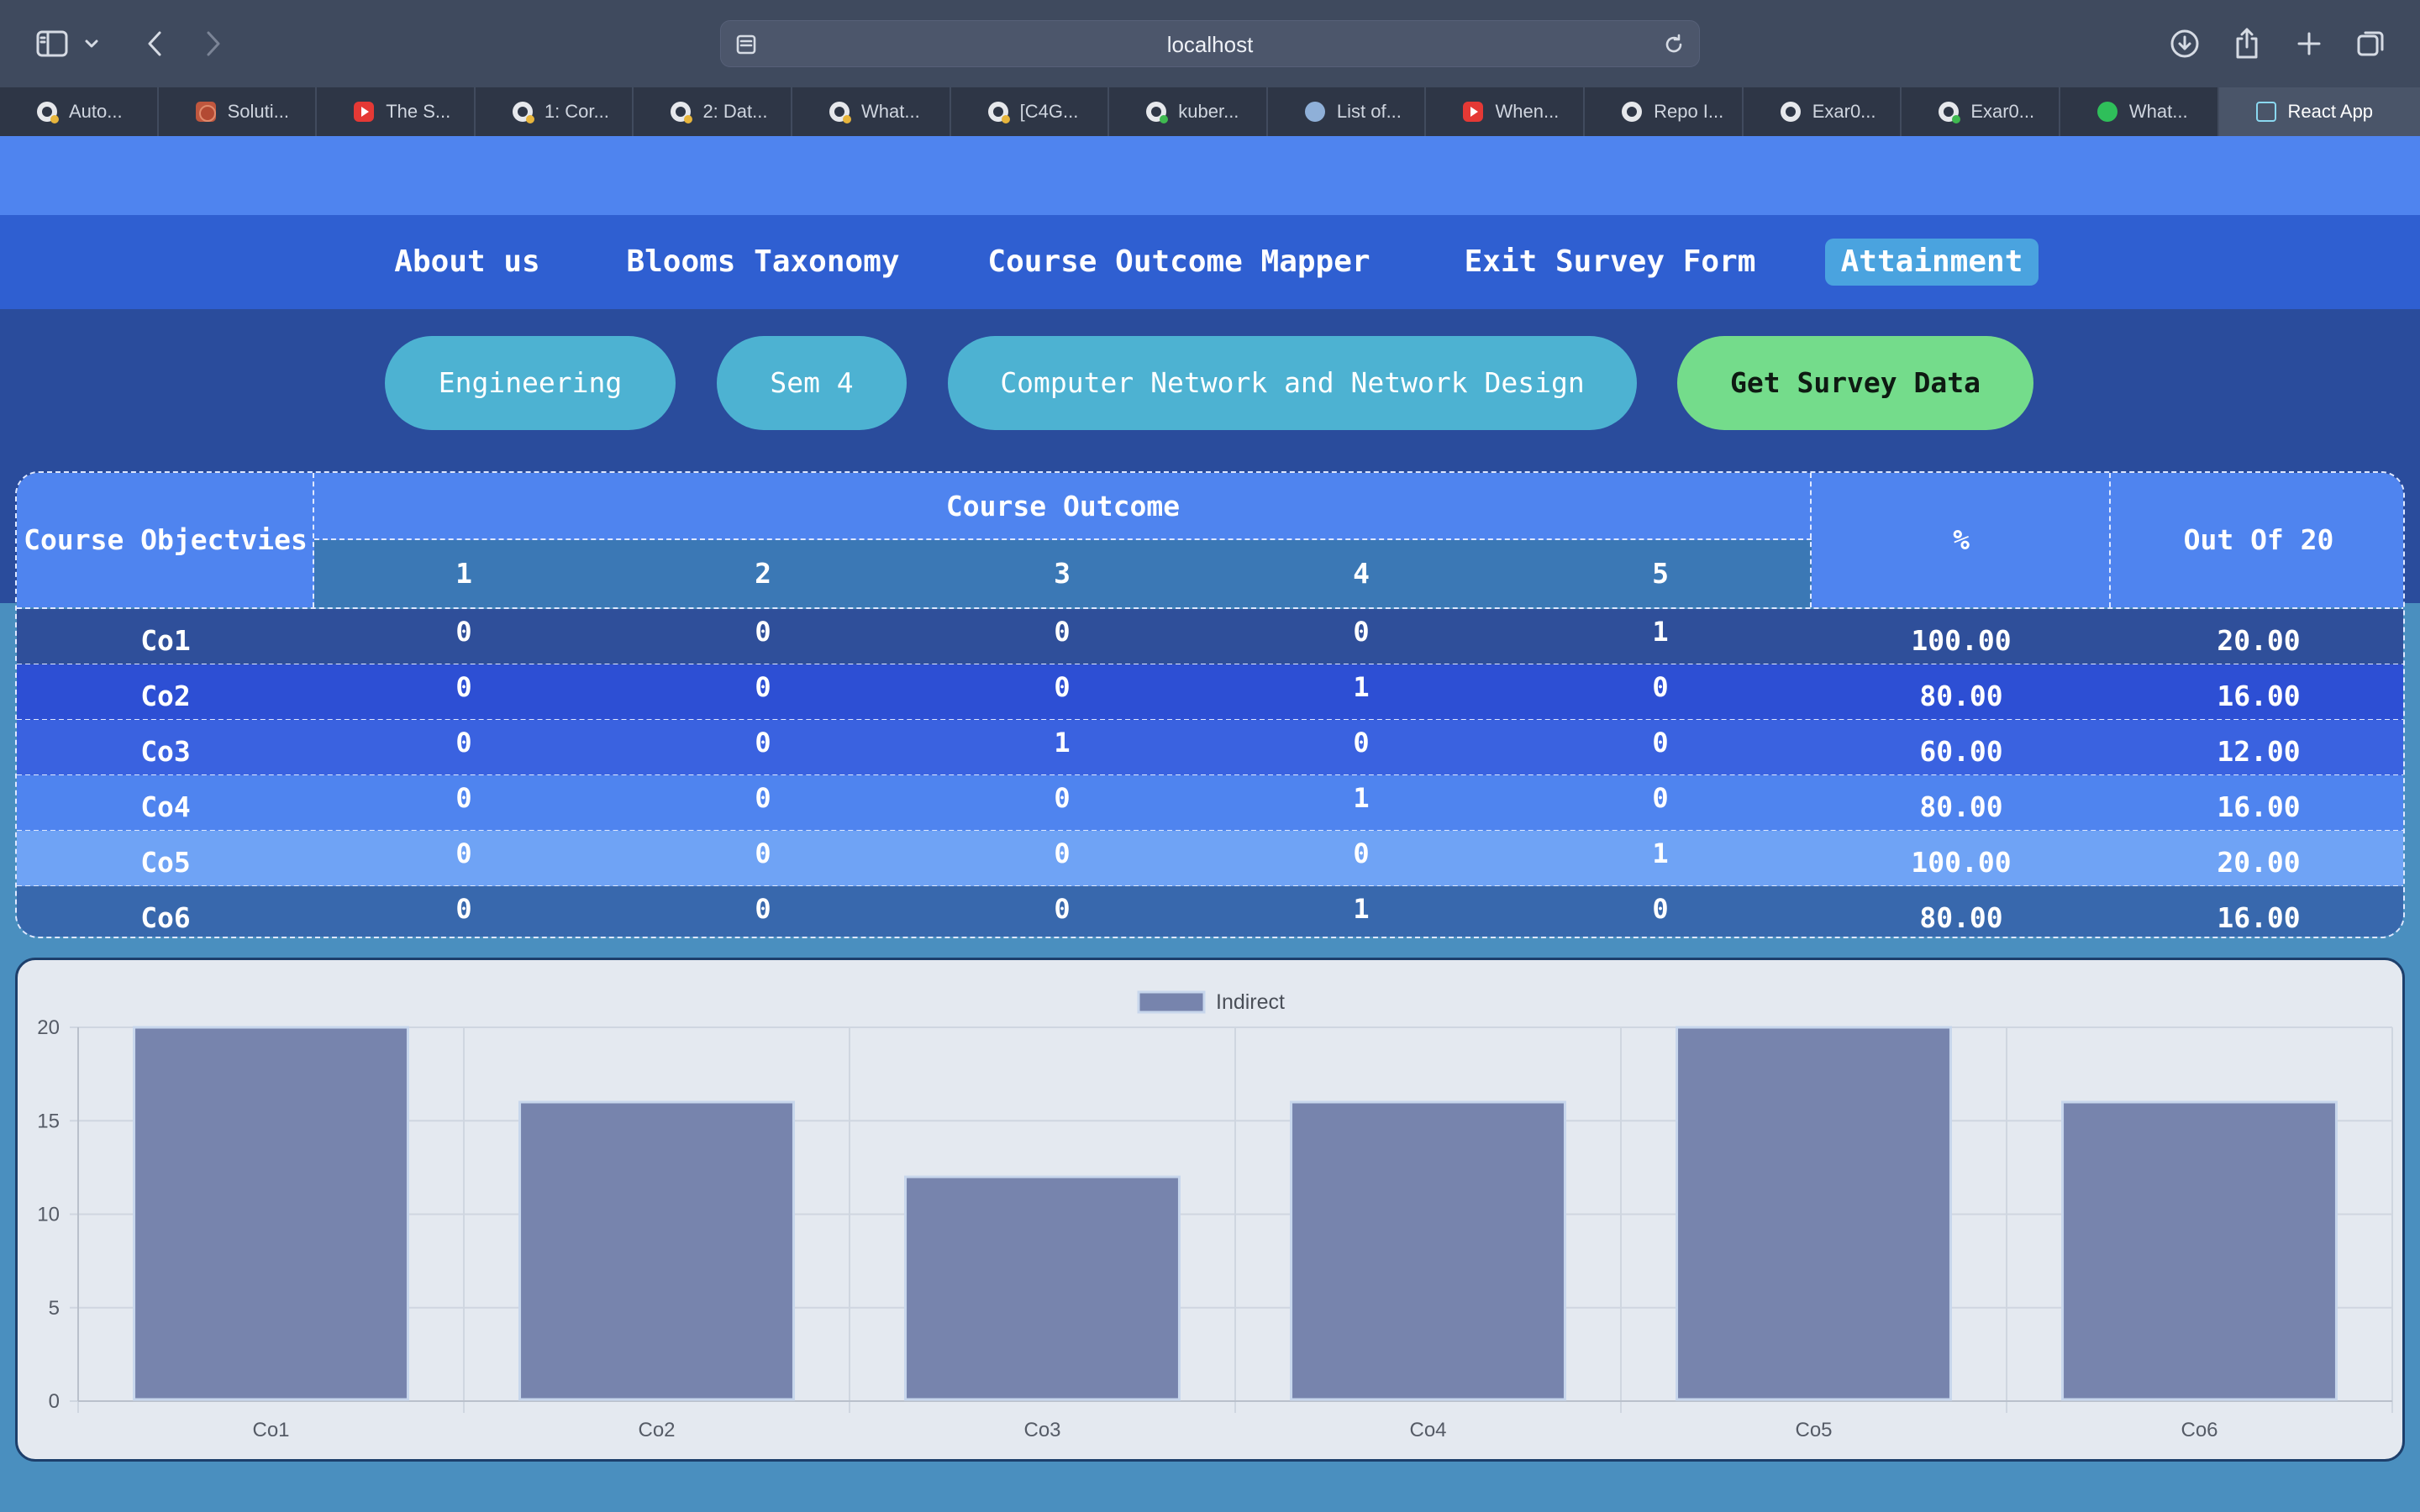 Image resolution: width=2420 pixels, height=1512 pixels. Describe the element at coordinates (1210, 692) in the screenshot. I see `table-row: Co2 0 0 0 1 0 80.00 16.00` at that location.